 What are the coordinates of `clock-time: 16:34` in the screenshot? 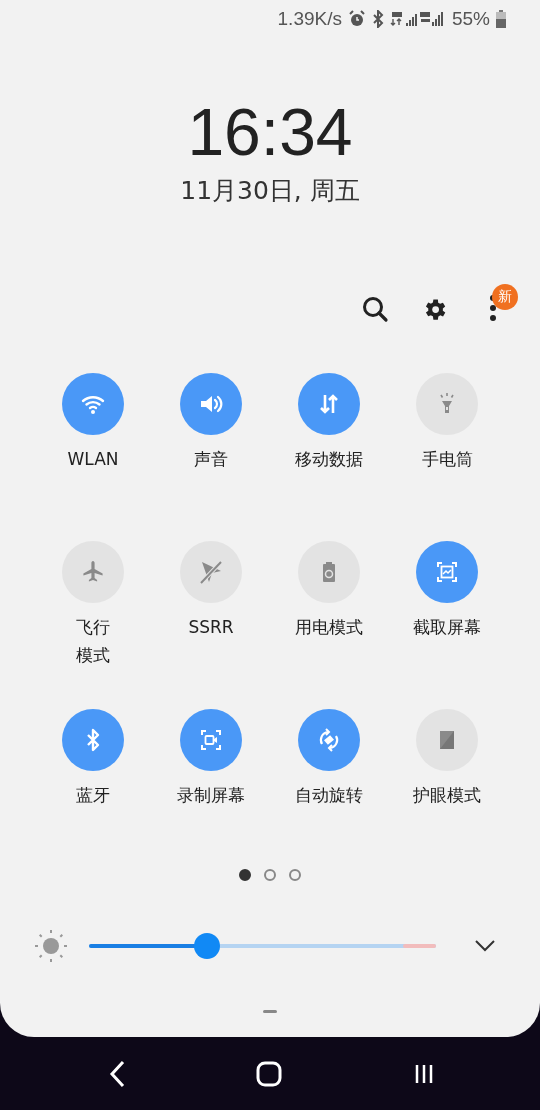 It's located at (270, 132).